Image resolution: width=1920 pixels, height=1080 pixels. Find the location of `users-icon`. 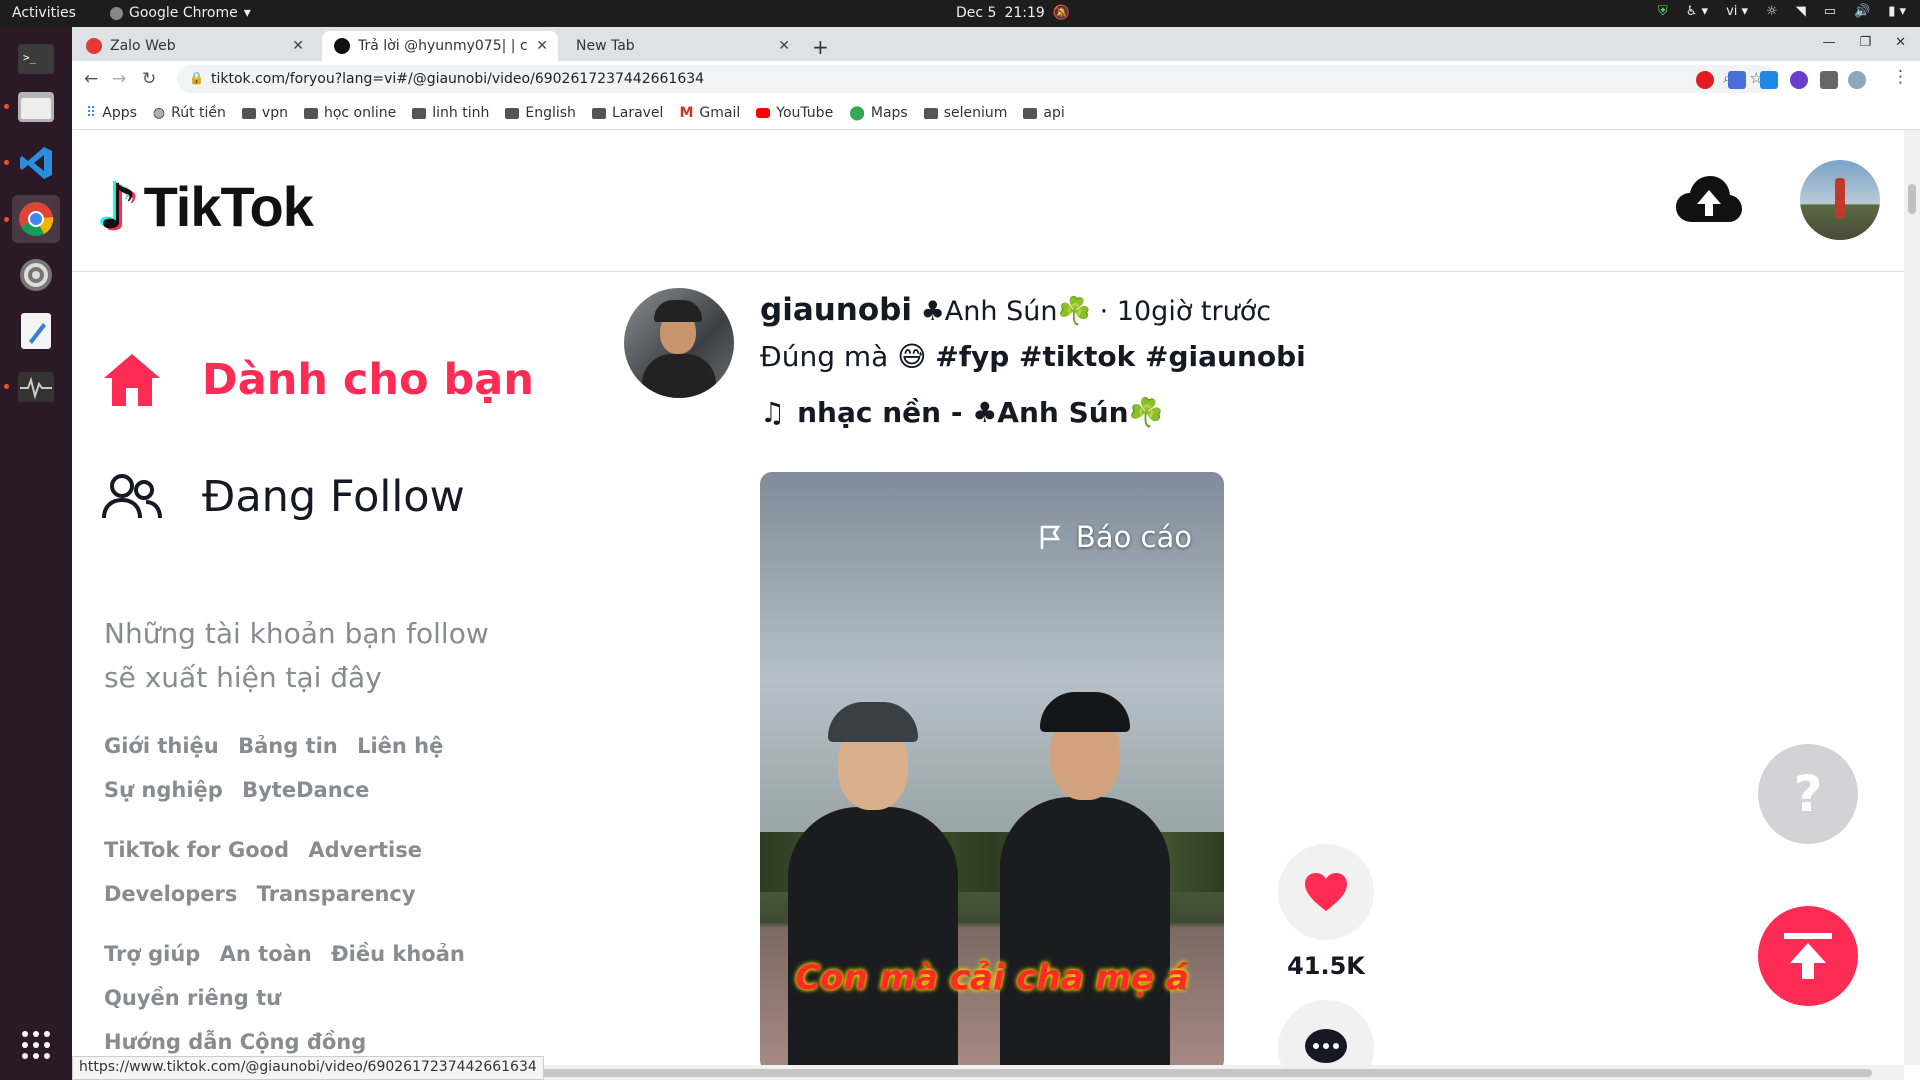

users-icon is located at coordinates (132, 496).